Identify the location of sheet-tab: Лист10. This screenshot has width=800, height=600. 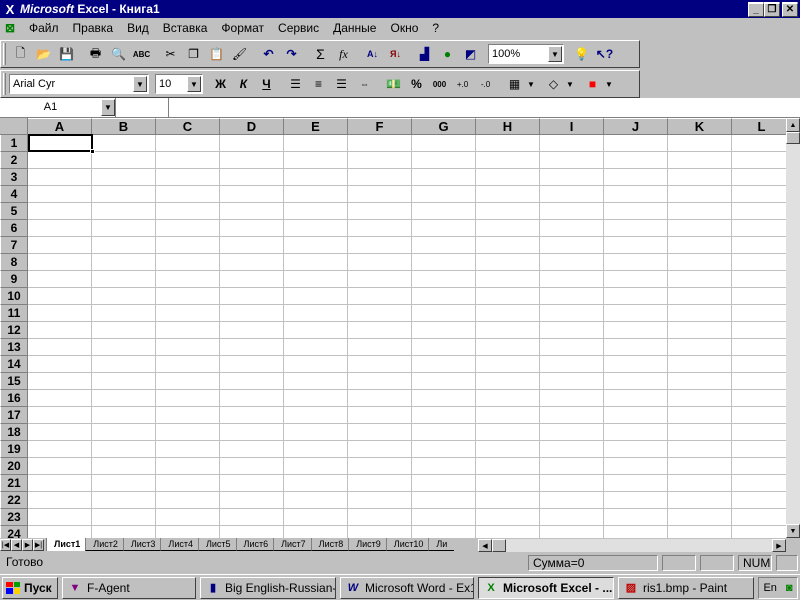
(408, 544).